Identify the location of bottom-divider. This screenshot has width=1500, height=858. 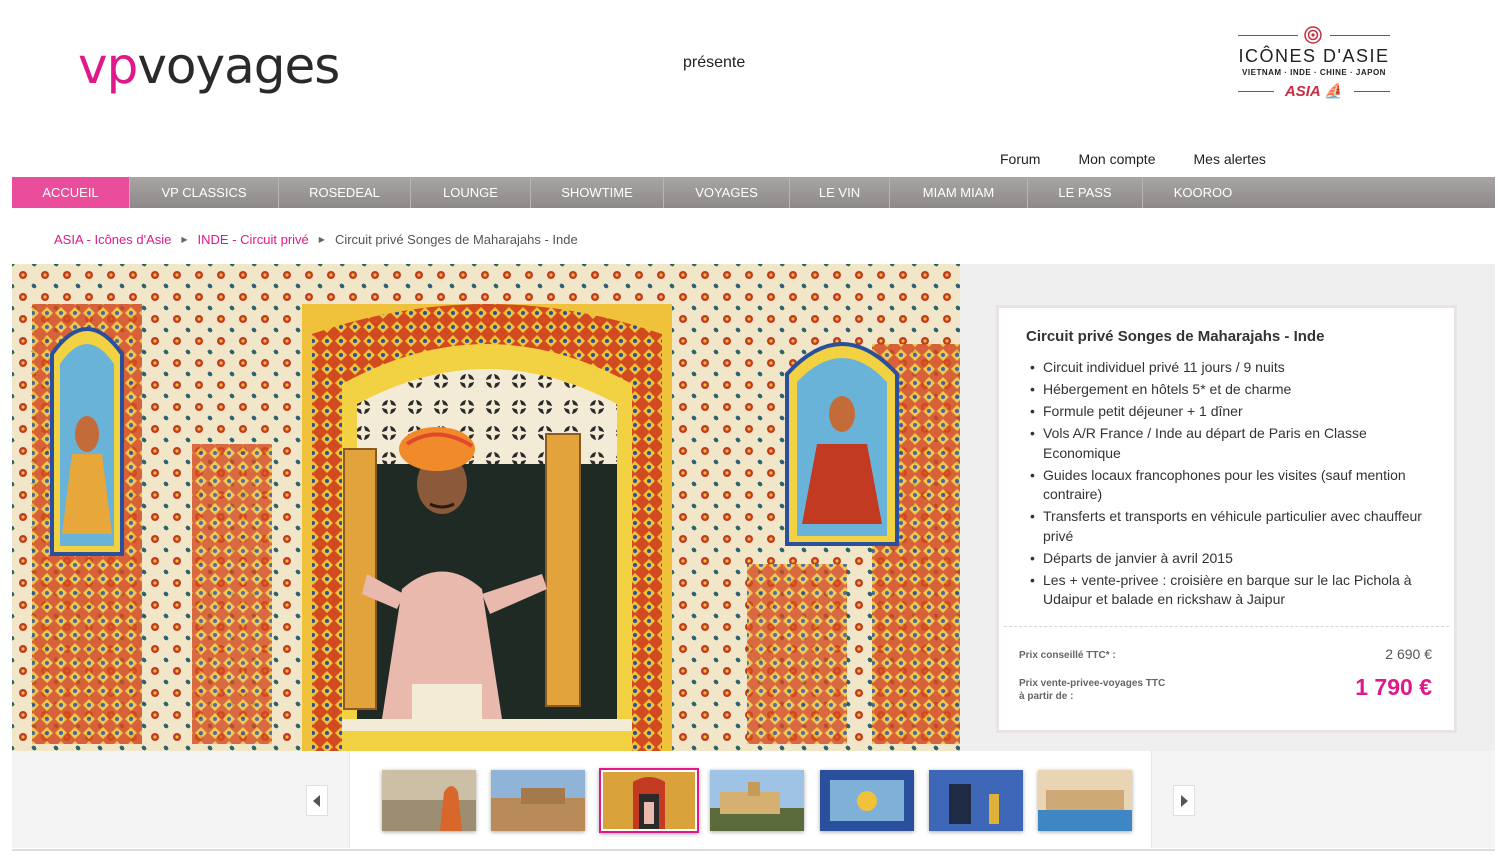
(753, 850).